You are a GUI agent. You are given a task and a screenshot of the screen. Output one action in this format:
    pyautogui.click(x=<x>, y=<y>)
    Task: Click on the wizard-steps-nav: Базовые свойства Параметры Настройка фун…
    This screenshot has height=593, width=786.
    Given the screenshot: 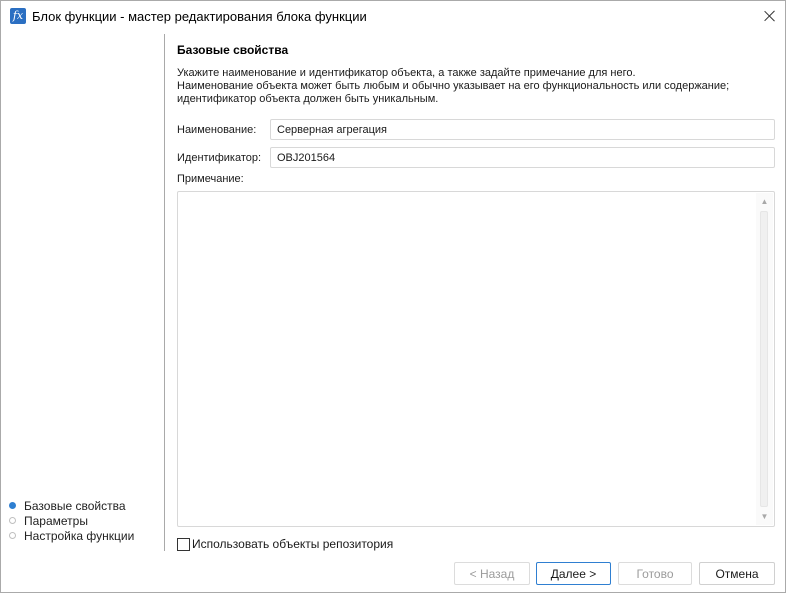 What is the action you would take?
    pyautogui.click(x=71, y=520)
    